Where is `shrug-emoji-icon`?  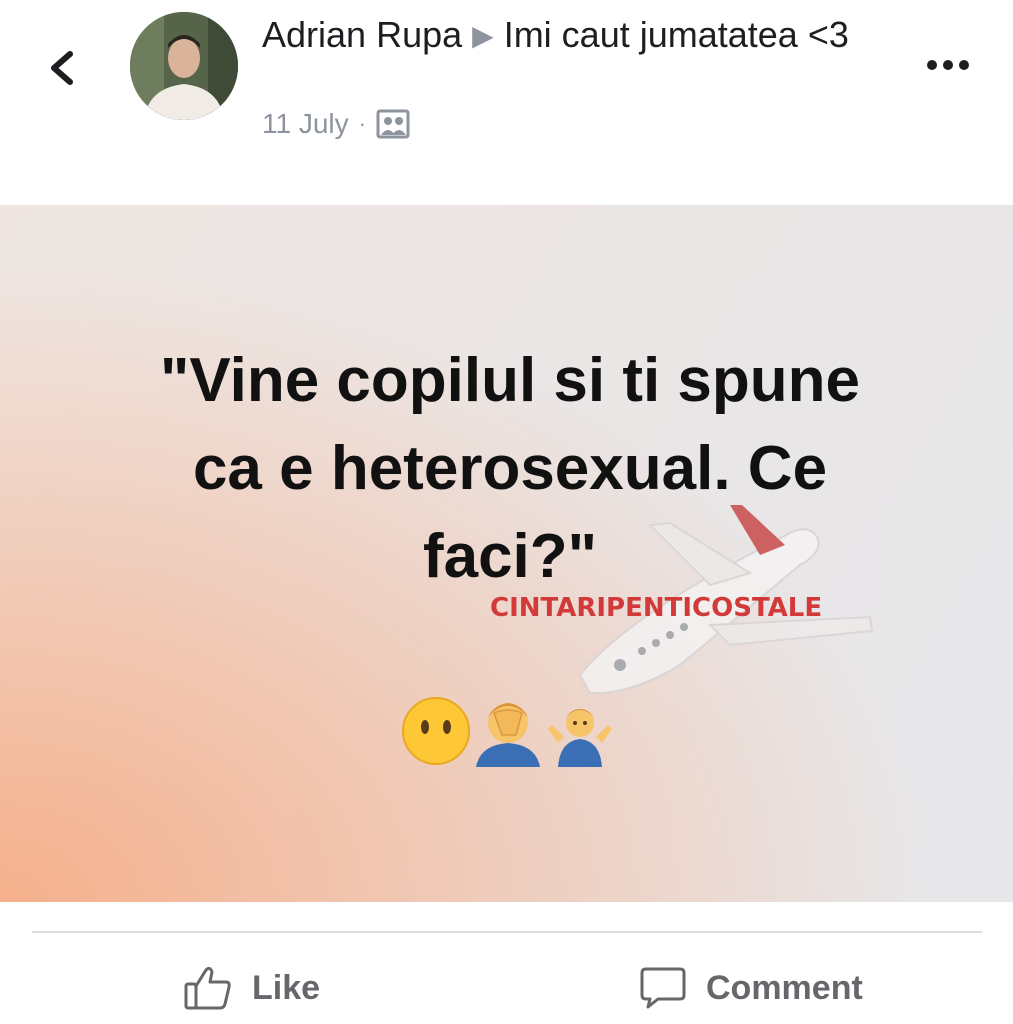 shrug-emoji-icon is located at coordinates (580, 731).